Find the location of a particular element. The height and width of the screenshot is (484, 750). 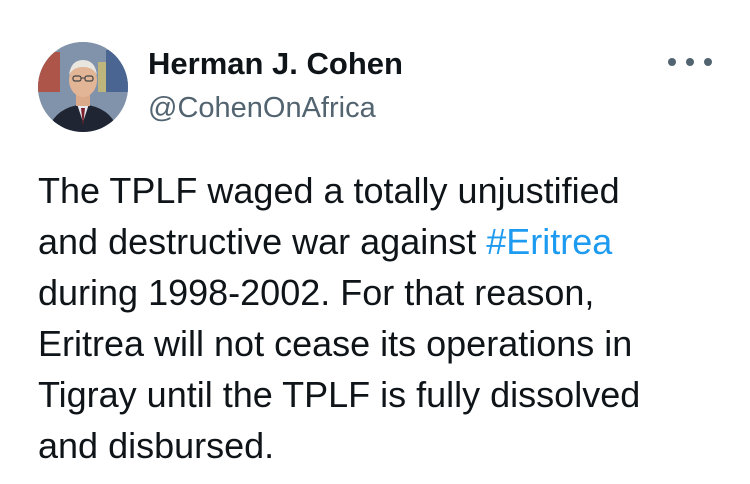

tweet-text-line: The TPLF waged a totally unjustified is located at coordinates (329, 190).